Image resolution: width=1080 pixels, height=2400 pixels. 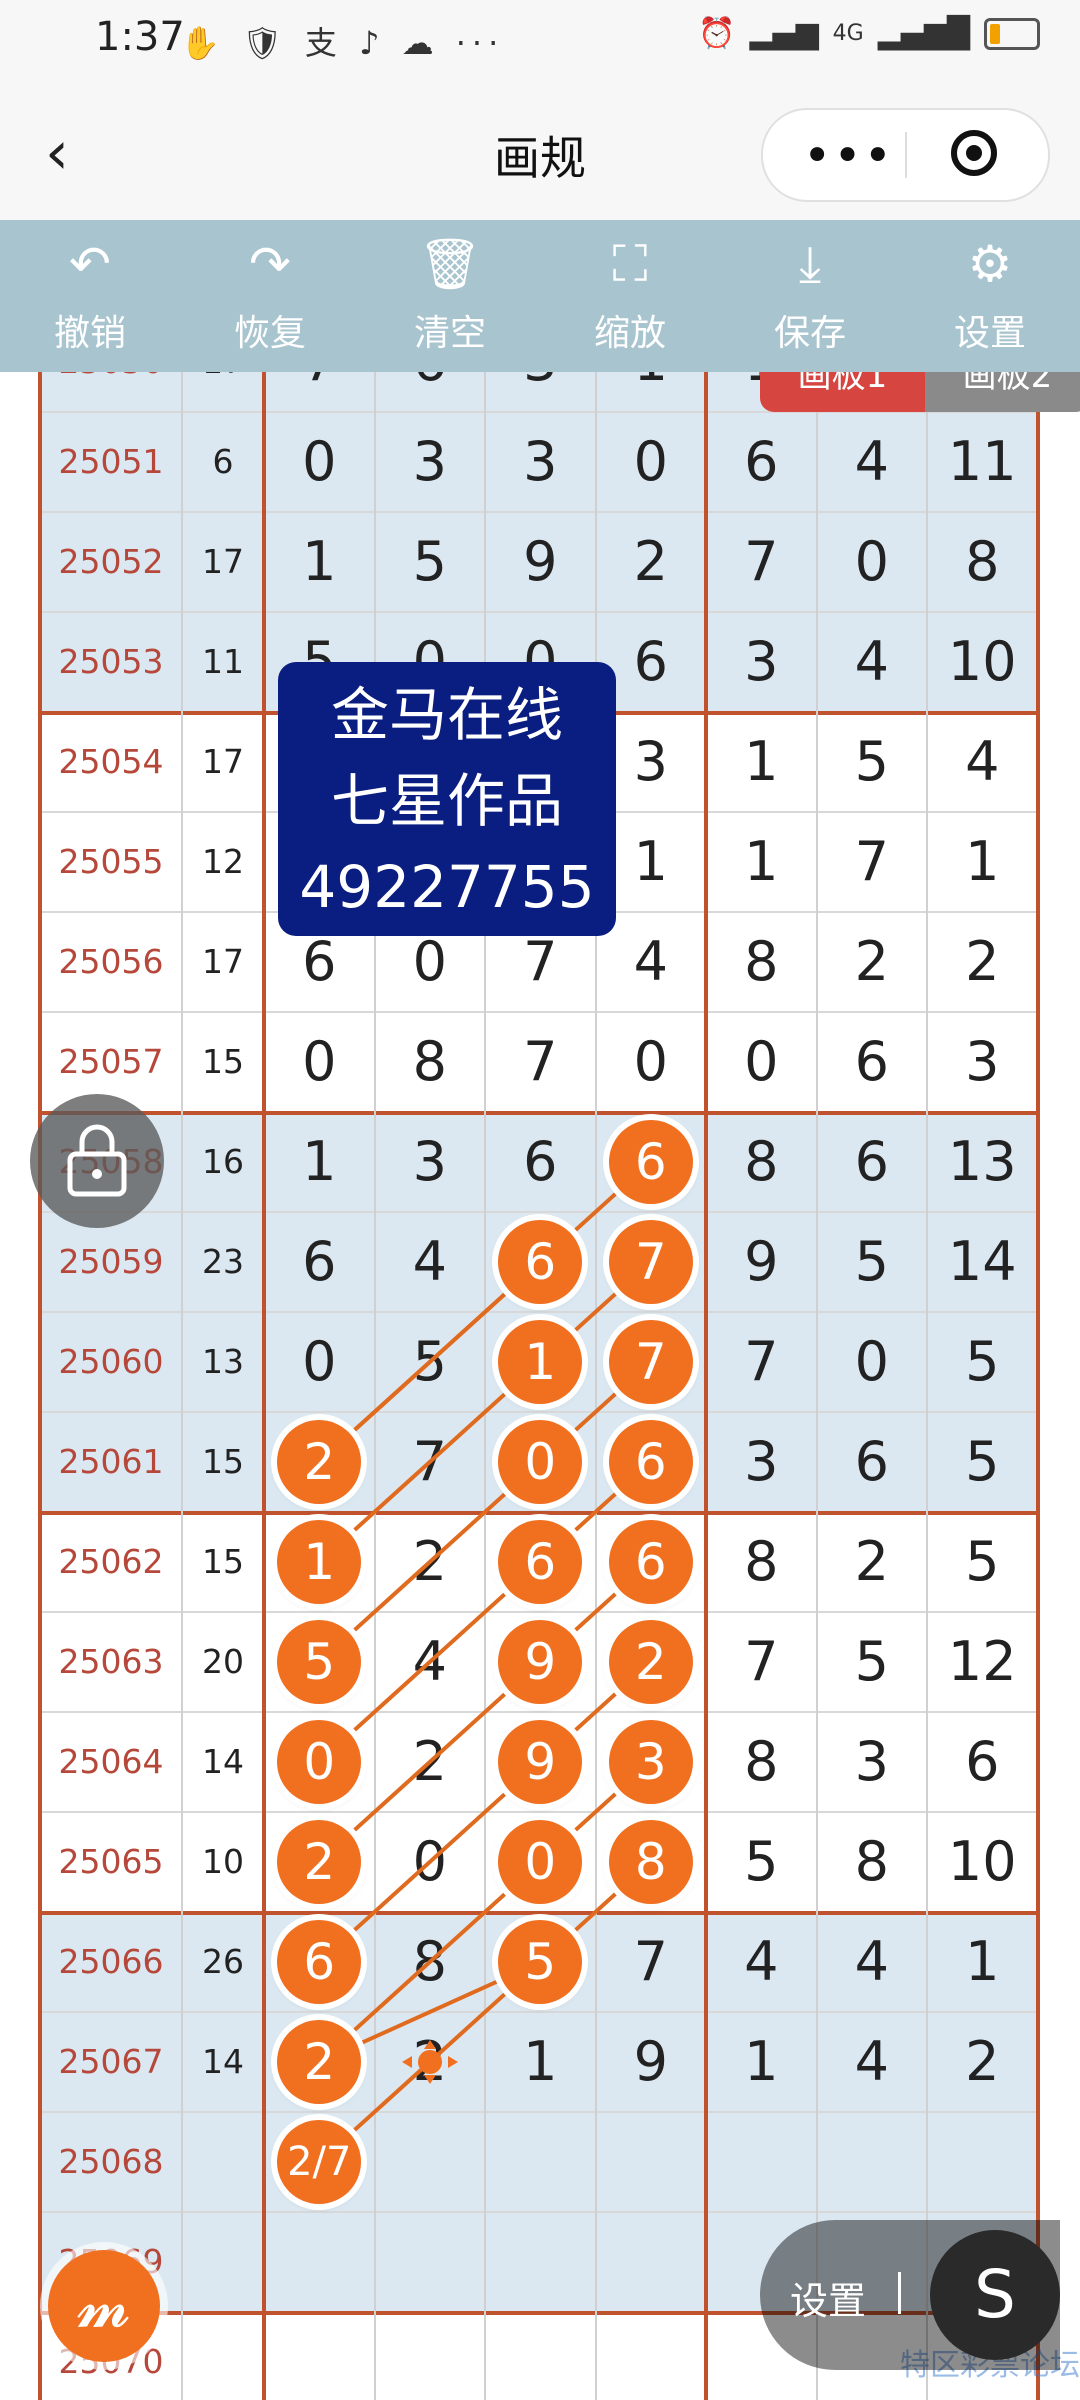 What do you see at coordinates (989, 333) in the screenshot?
I see `toolbar-label: 设置` at bounding box center [989, 333].